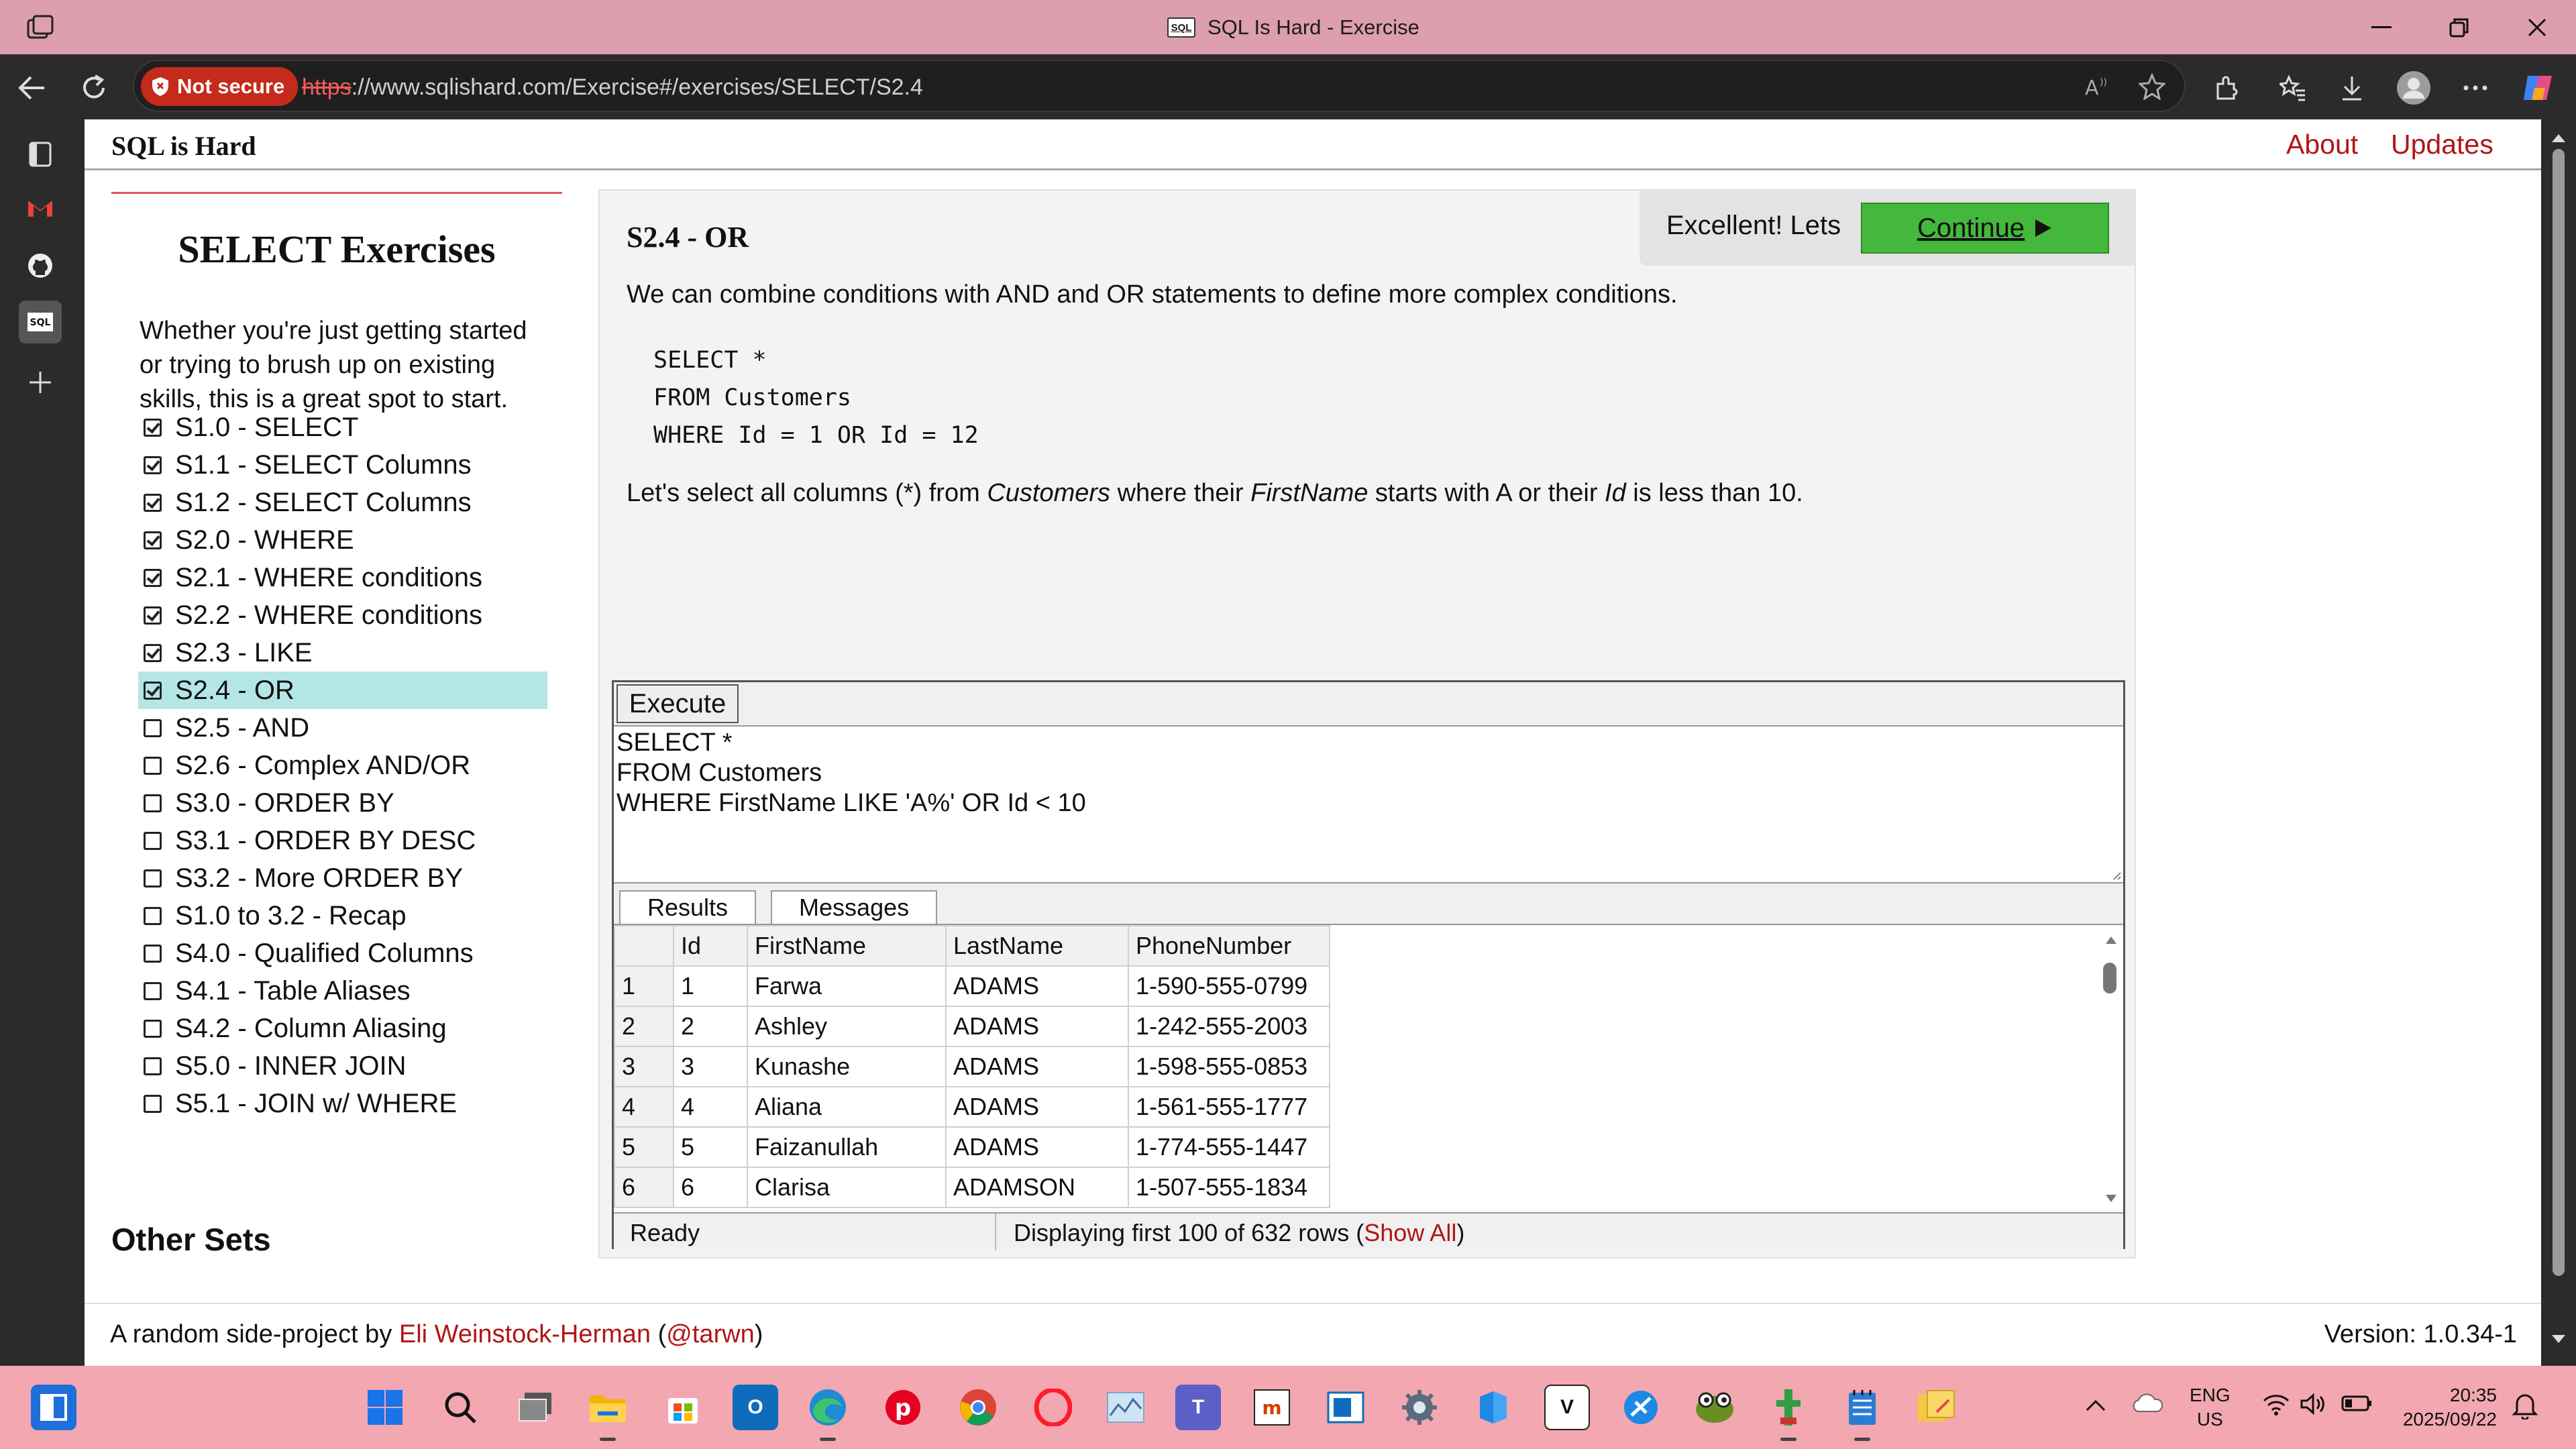 This screenshot has width=2576, height=1449. Describe the element at coordinates (2381, 27) in the screenshot. I see `minimize-button` at that location.